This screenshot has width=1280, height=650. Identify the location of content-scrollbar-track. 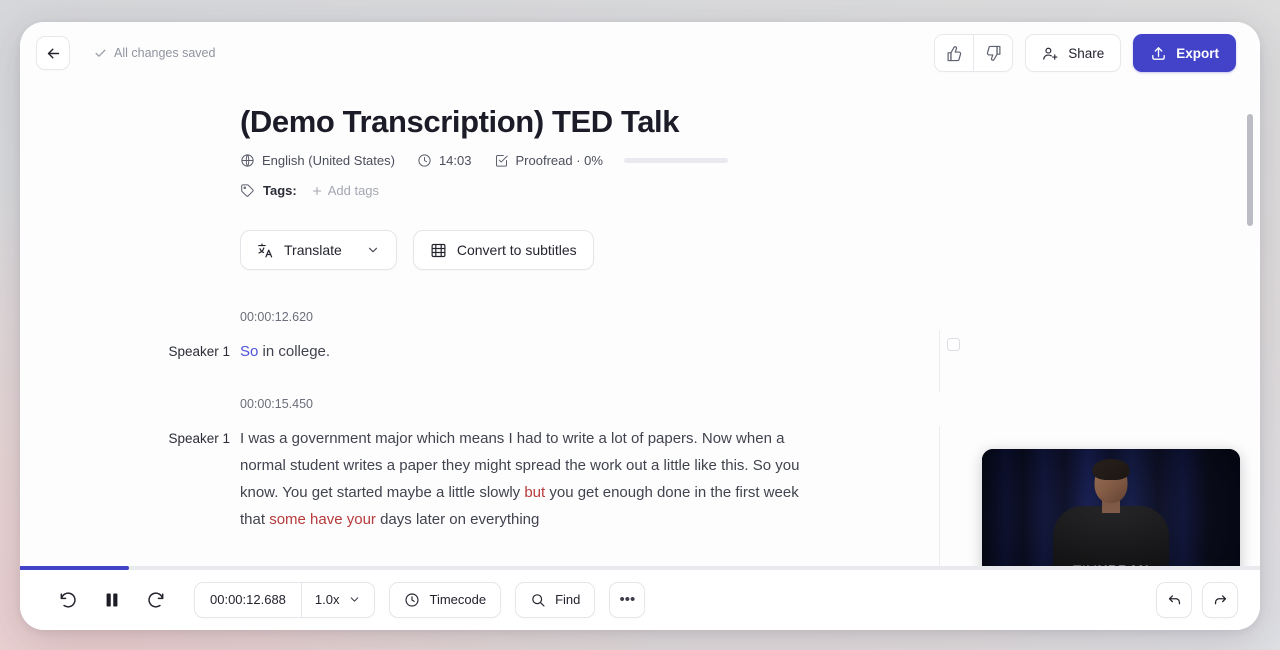
(1250, 326).